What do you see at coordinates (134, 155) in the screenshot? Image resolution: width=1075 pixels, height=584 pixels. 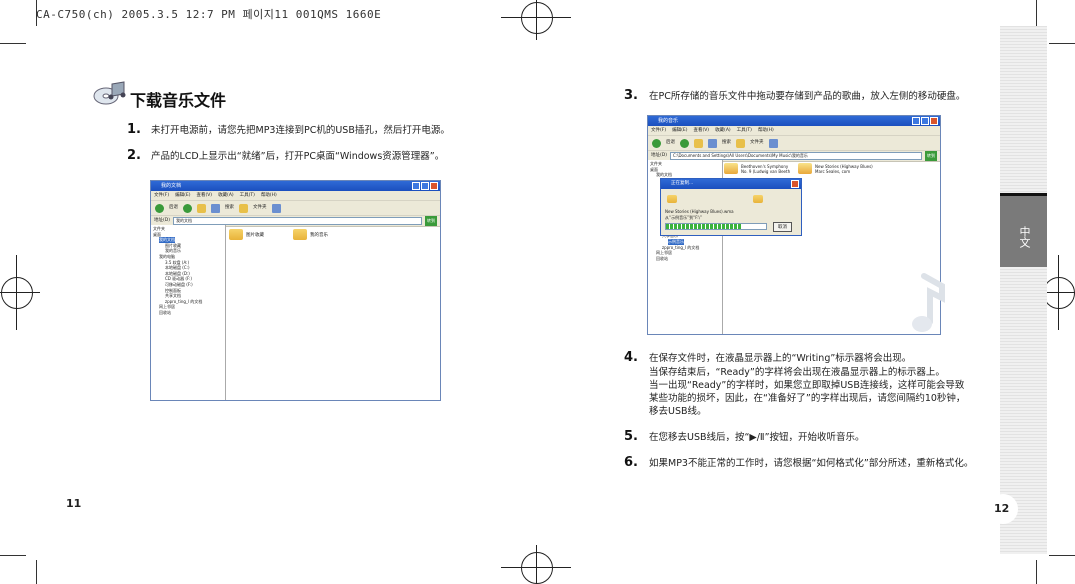 I see `step-number: 2.` at bounding box center [134, 155].